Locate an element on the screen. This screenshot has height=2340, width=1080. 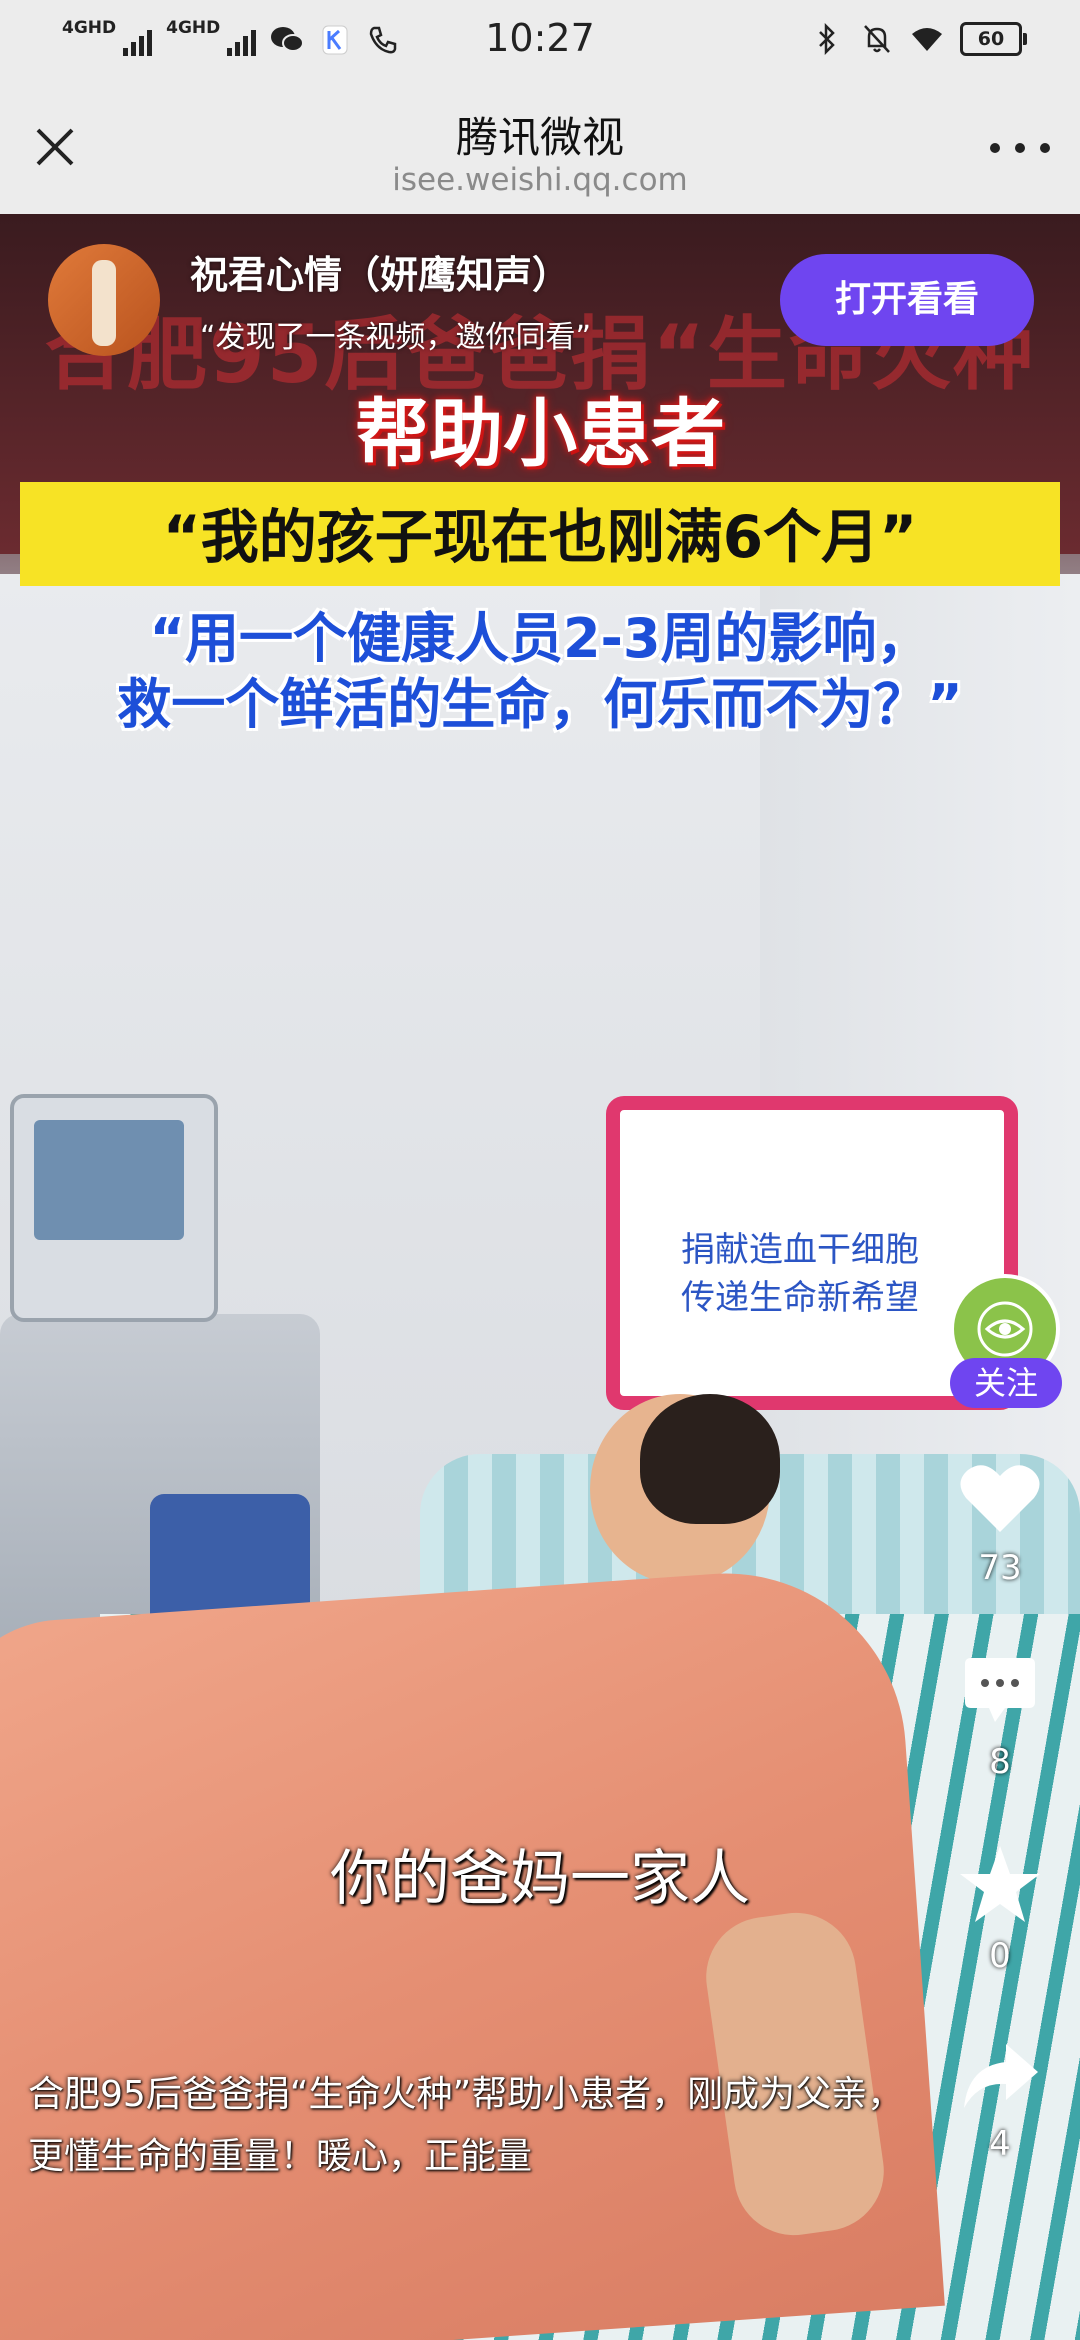
author-avatar is located at coordinates (104, 300).